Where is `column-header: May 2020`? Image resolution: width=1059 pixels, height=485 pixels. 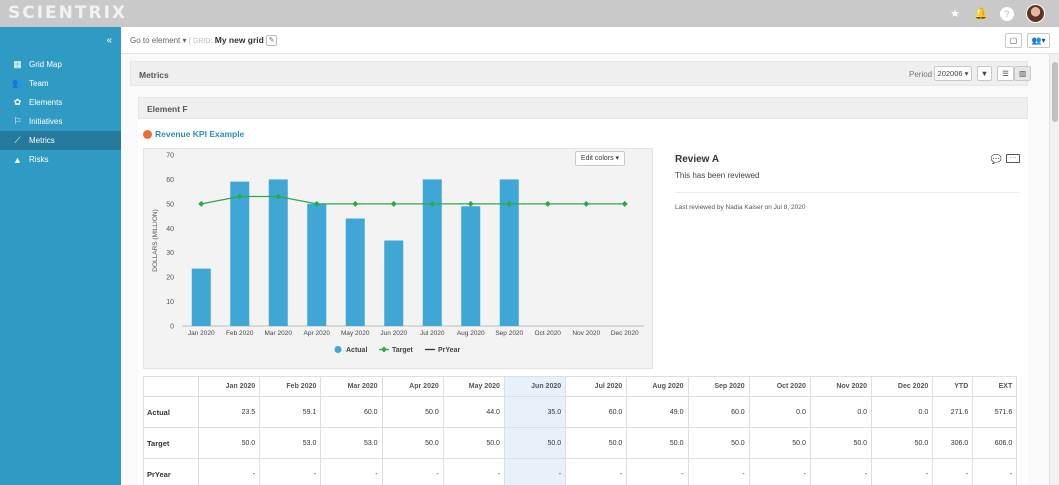 column-header: May 2020 is located at coordinates (473, 386).